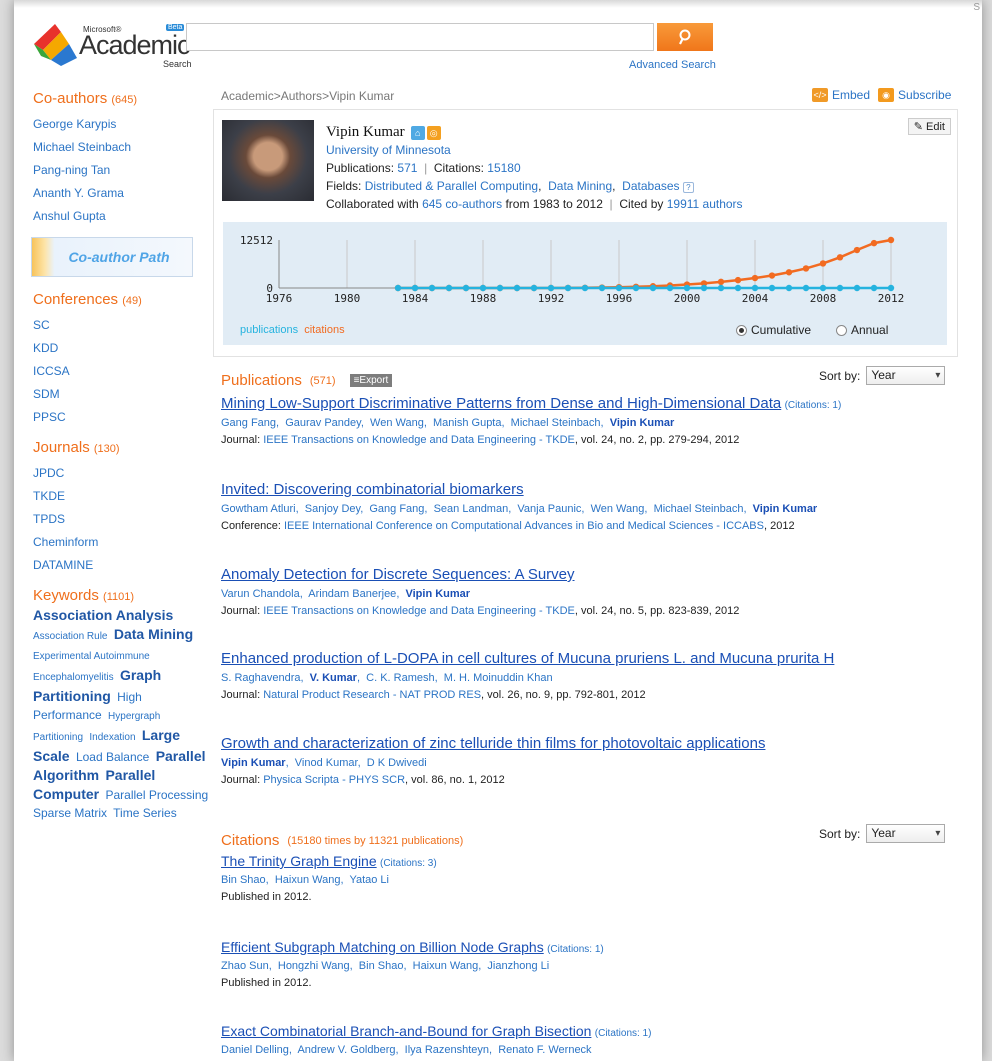 The height and width of the screenshot is (1061, 992). What do you see at coordinates (773, 330) in the screenshot?
I see `cumulative-radio: Cumulative` at bounding box center [773, 330].